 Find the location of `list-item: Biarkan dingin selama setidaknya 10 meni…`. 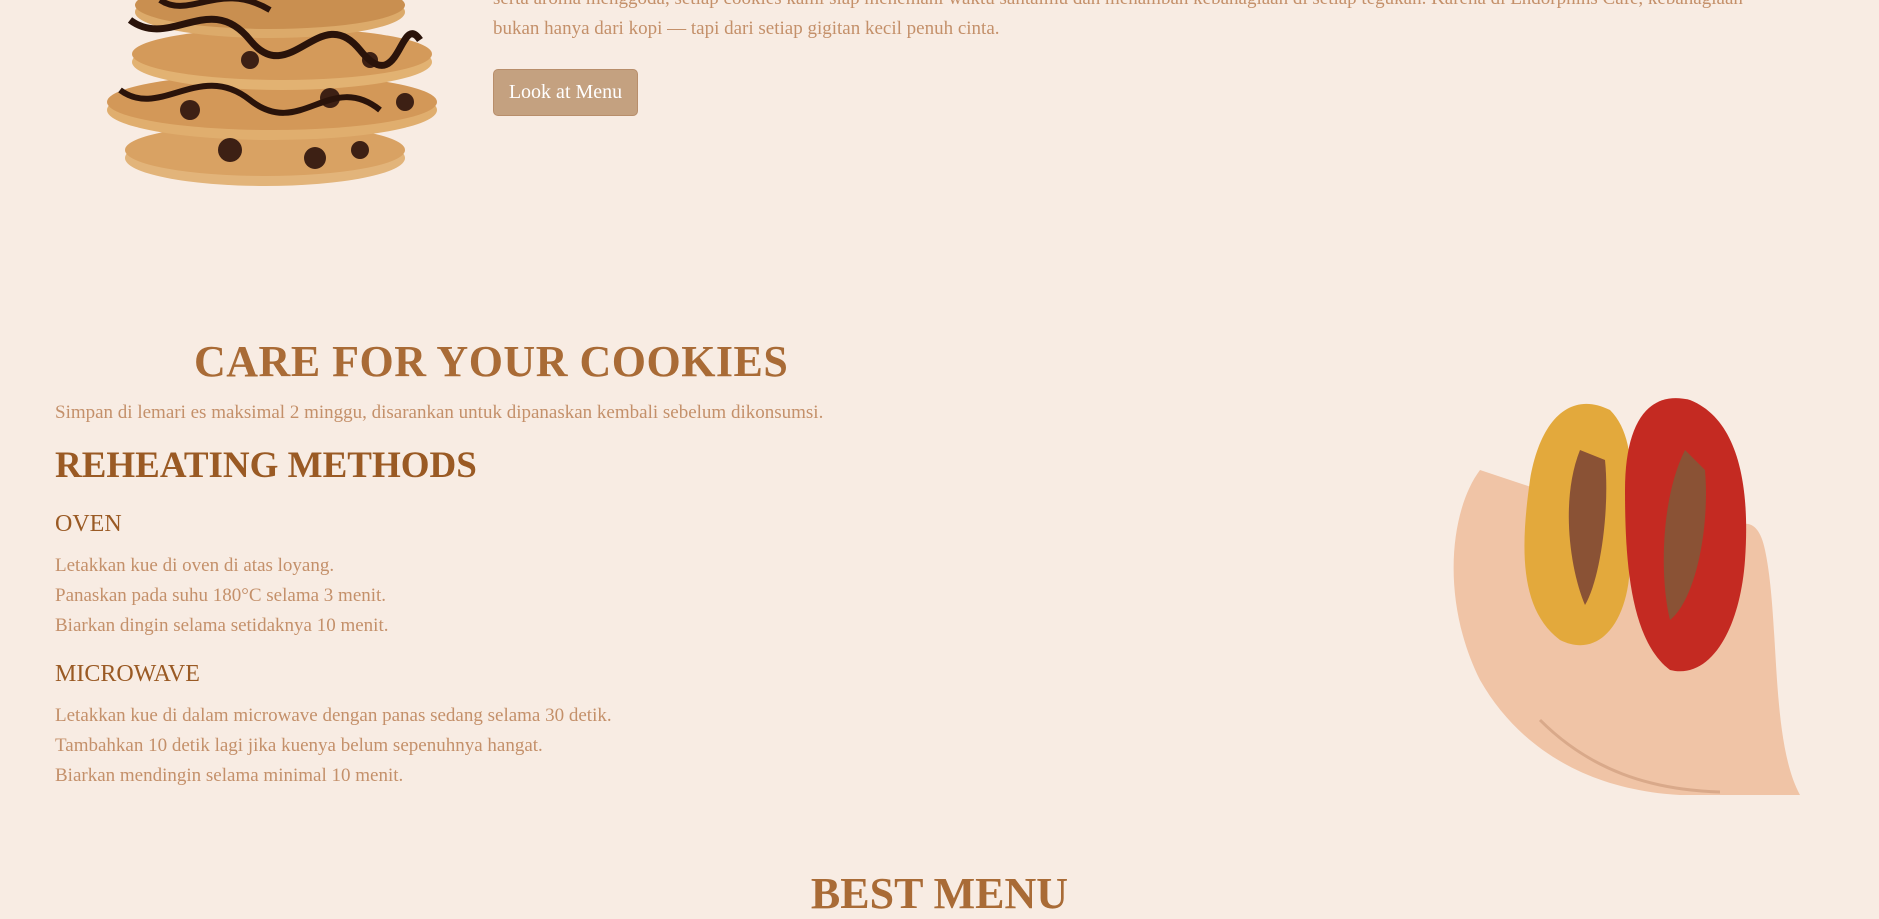

list-item: Biarkan dingin selama setidaknya 10 meni… is located at coordinates (222, 625).